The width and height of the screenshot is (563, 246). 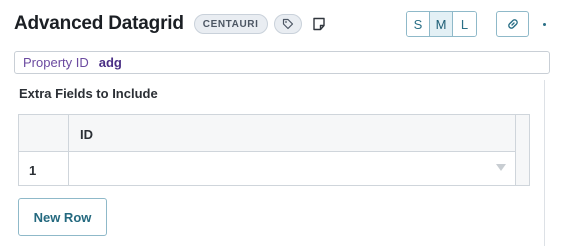 I want to click on note-button, so click(x=319, y=24).